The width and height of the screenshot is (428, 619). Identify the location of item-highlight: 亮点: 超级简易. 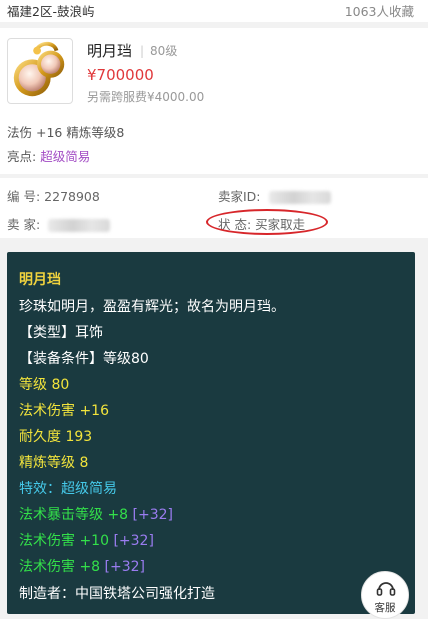
(48, 155).